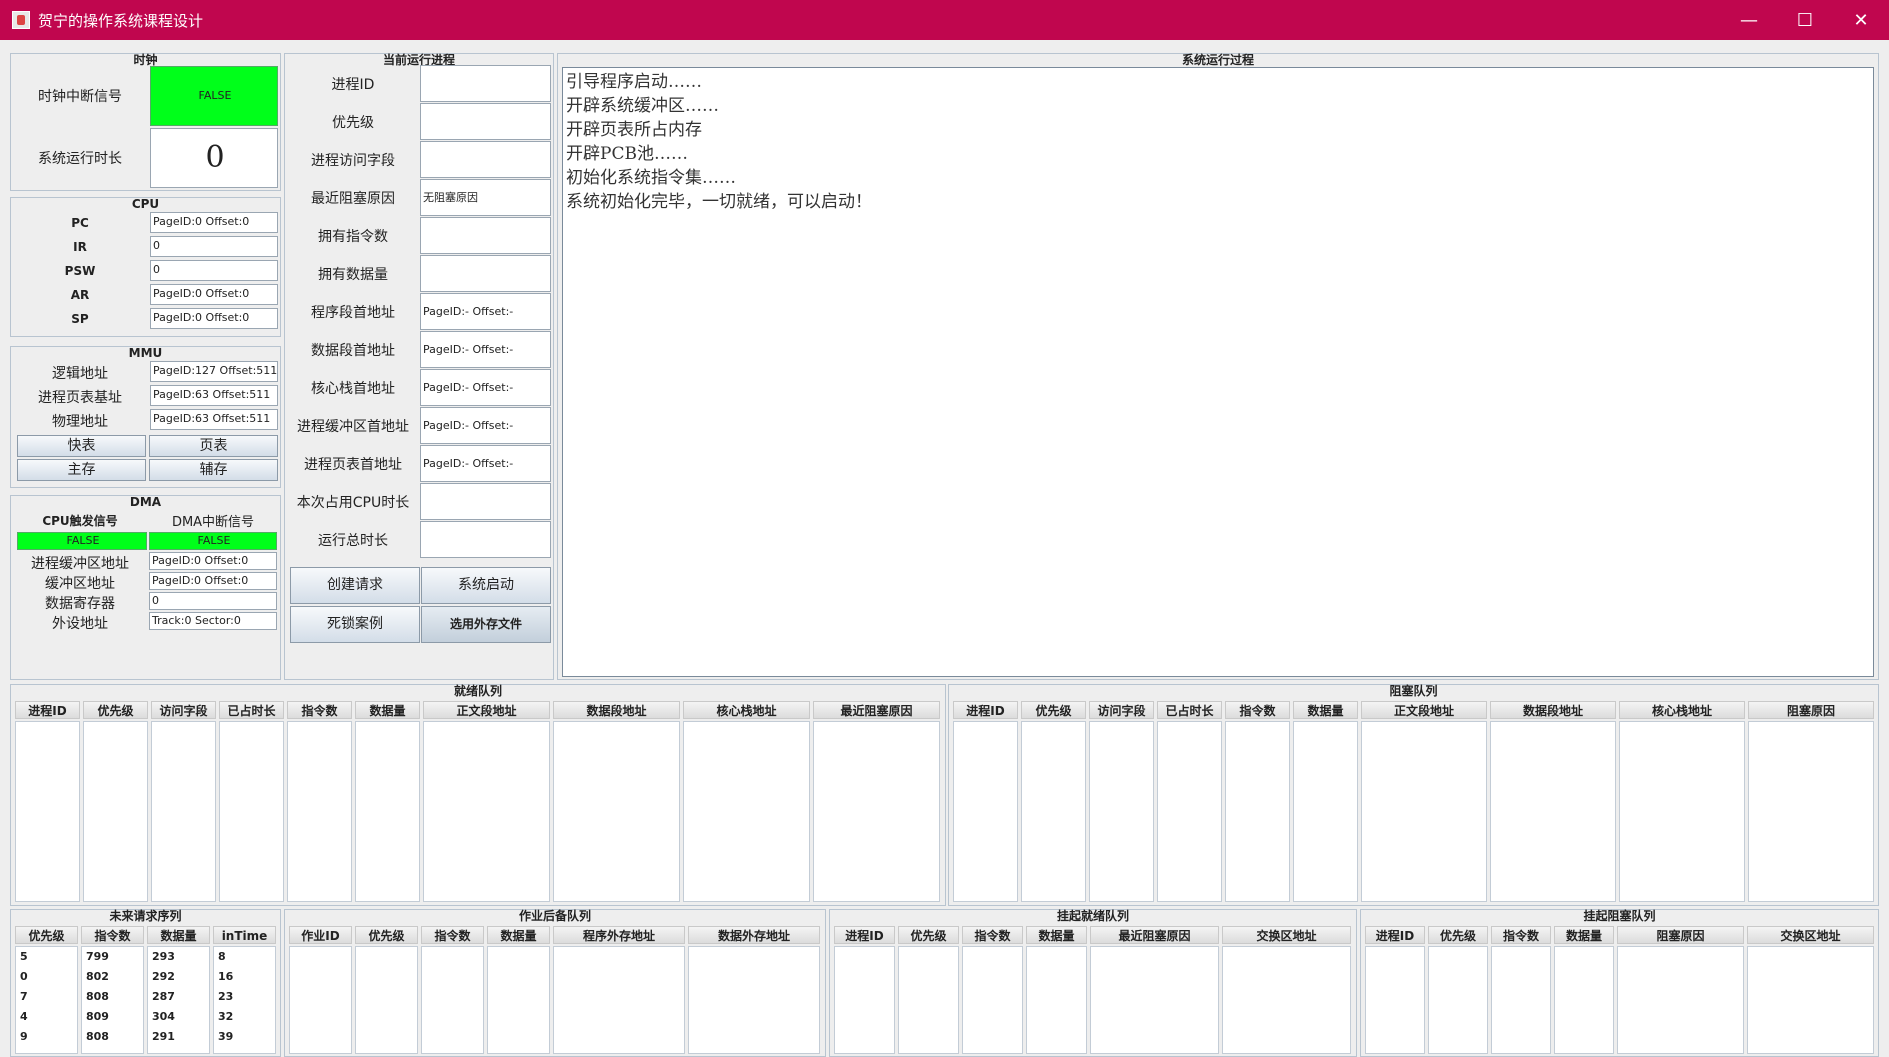  Describe the element at coordinates (178, 935) in the screenshot. I see `future-requests-col-header: 数据量` at that location.